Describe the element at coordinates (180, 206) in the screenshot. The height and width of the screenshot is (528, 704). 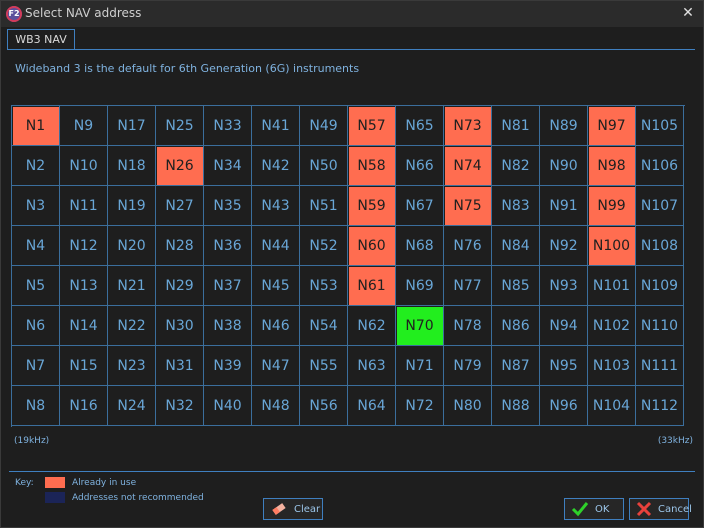
I see `nav-address-cell: N27` at that location.